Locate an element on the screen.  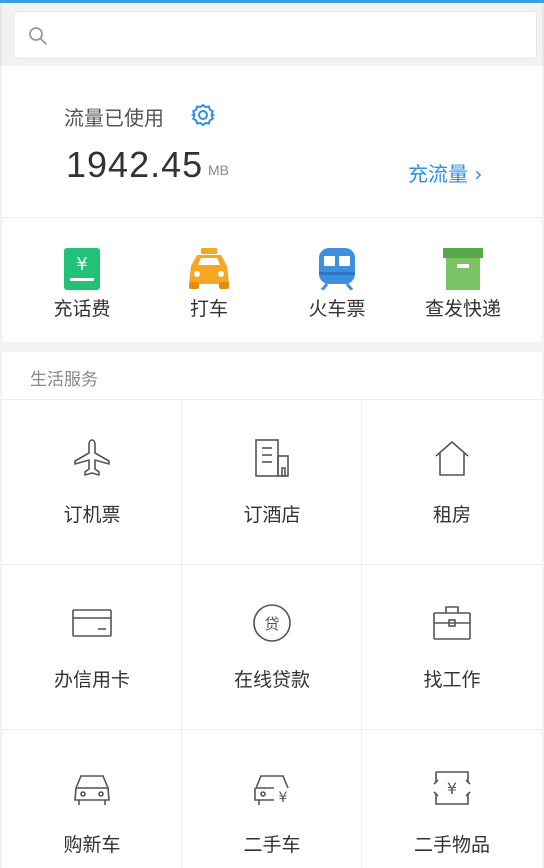
used-goods-icon: ¥ is located at coordinates (452, 788).